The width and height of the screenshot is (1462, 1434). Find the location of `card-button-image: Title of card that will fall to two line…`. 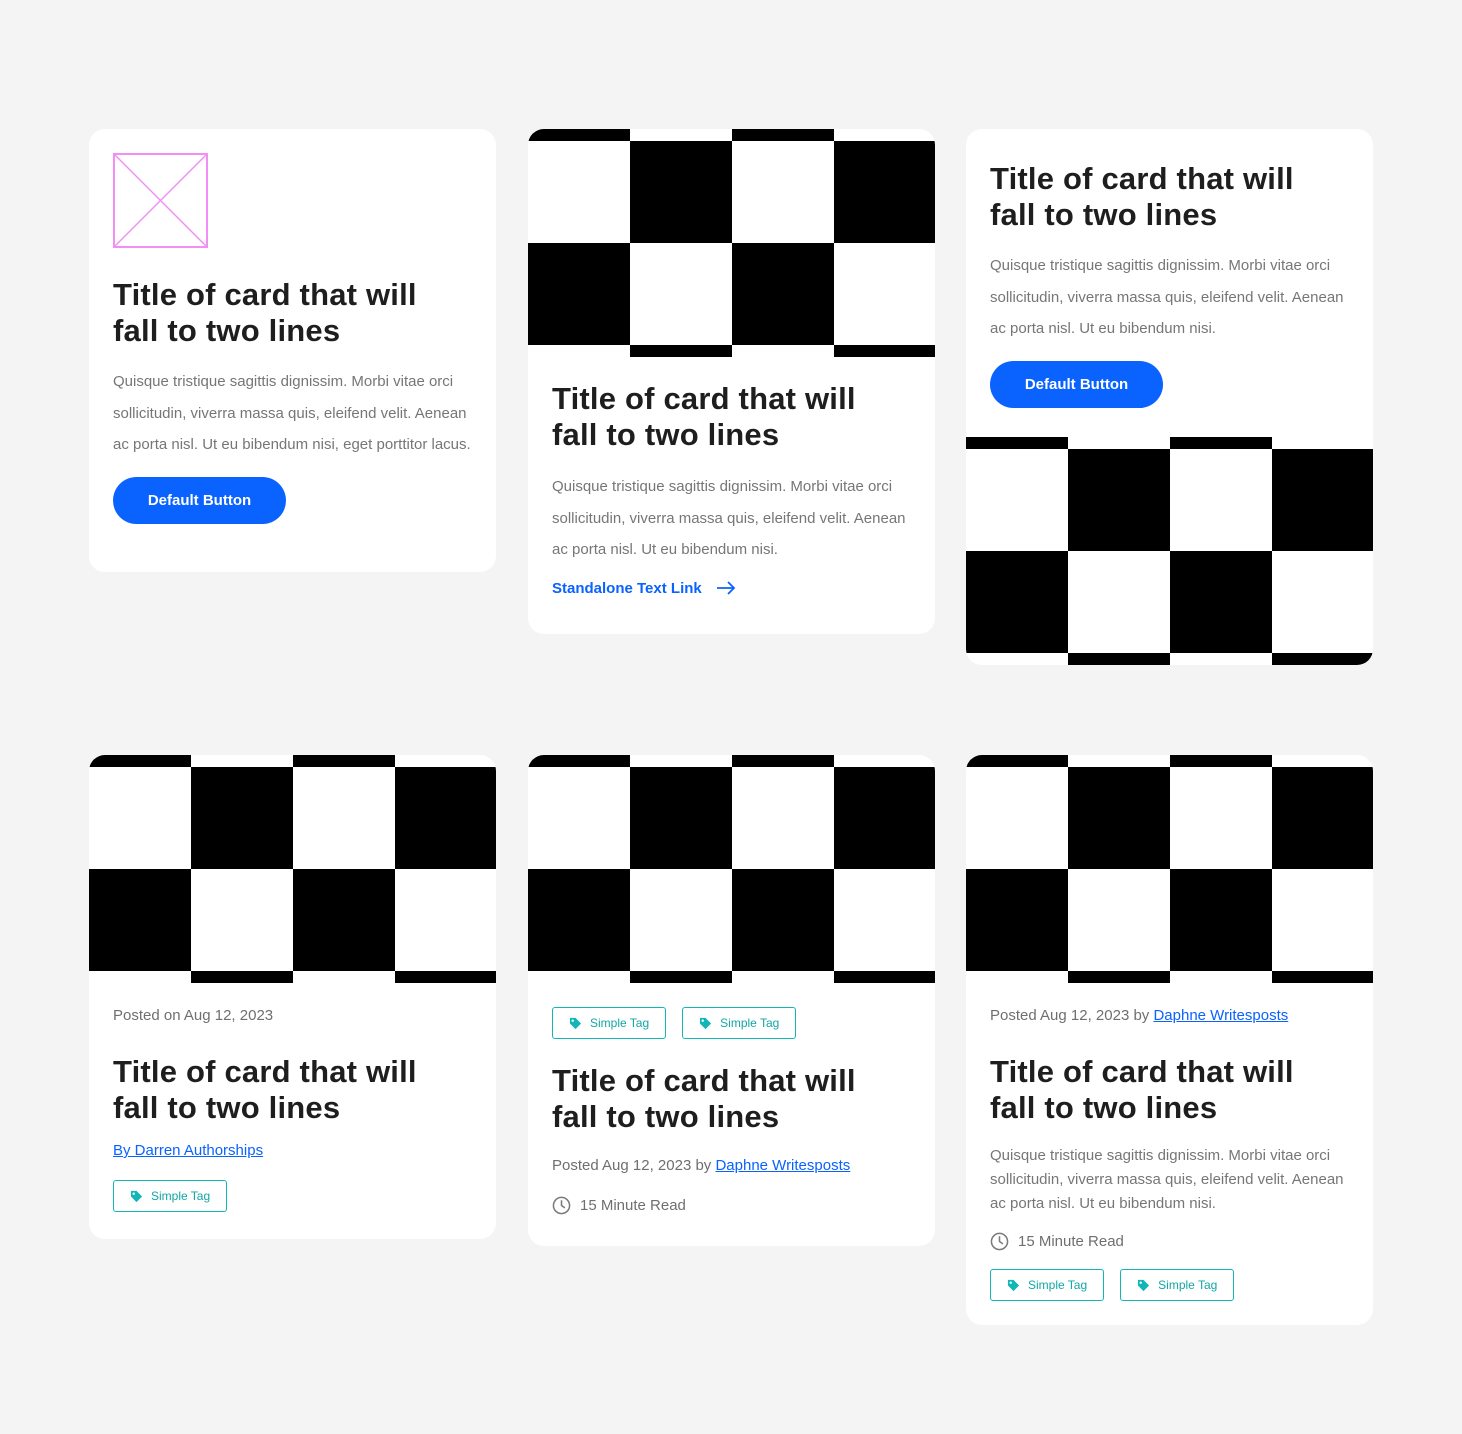

card-button-image: Title of card that will fall to two line… is located at coordinates (1169, 397).